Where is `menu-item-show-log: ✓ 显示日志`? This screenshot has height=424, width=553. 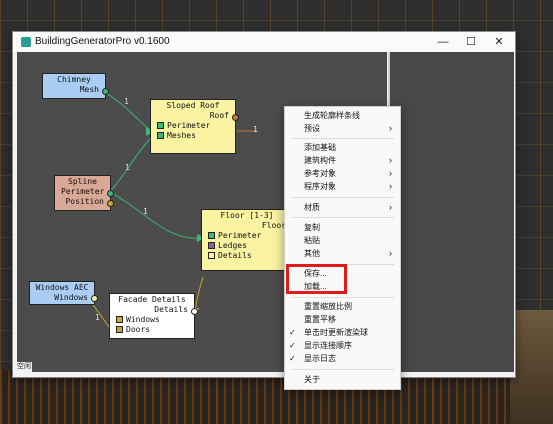
menu-item-show-log: ✓ 显示日志 is located at coordinates (342, 358).